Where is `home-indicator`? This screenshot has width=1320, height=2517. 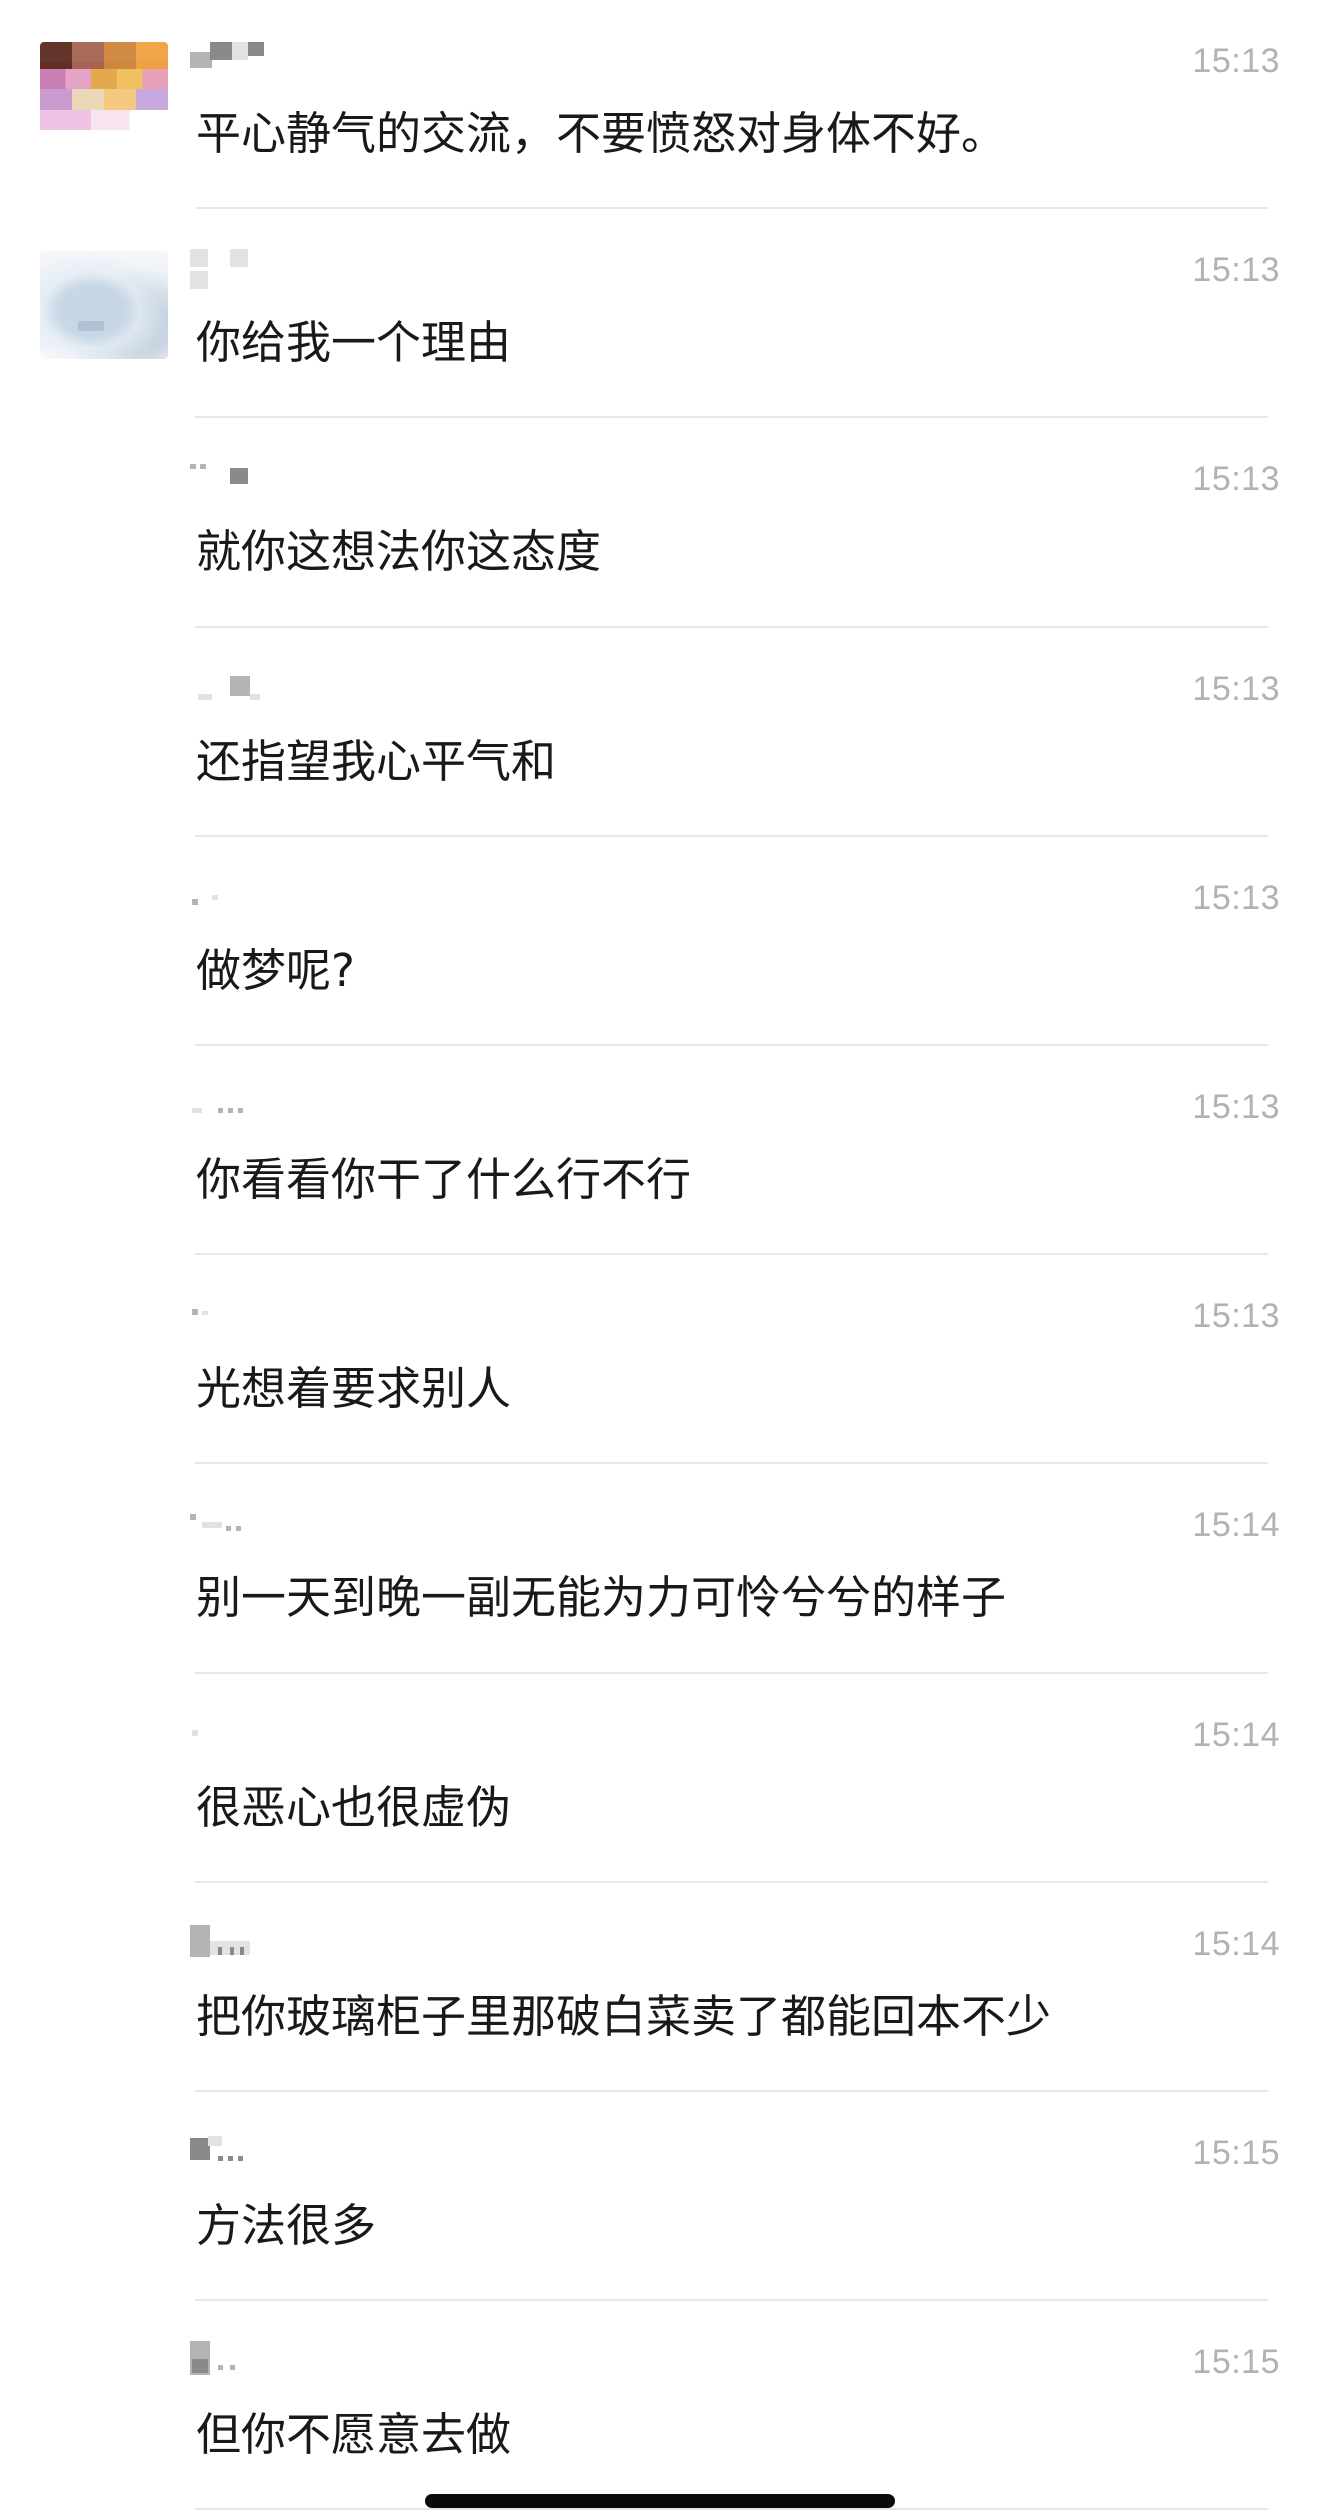
home-indicator is located at coordinates (660, 2501).